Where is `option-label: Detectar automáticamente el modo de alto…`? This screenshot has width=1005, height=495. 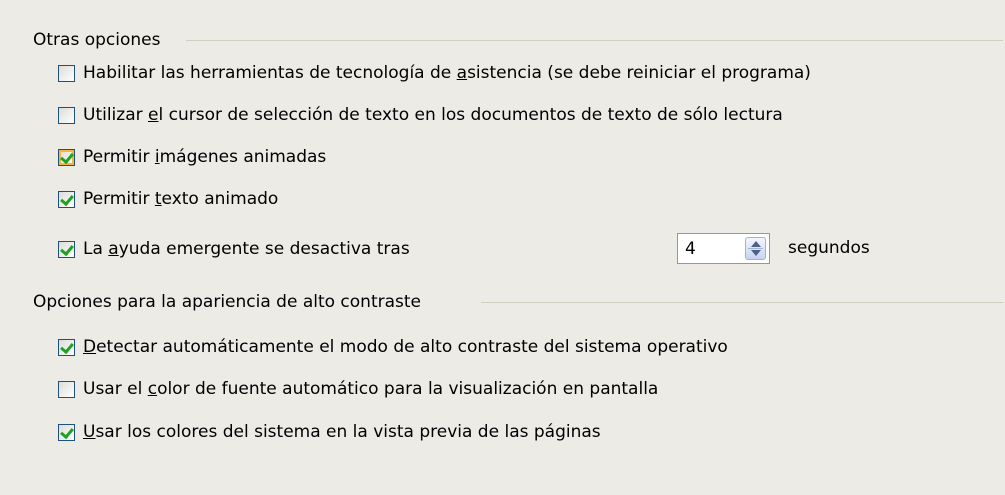 option-label: Detectar automáticamente el modo de alto… is located at coordinates (405, 347).